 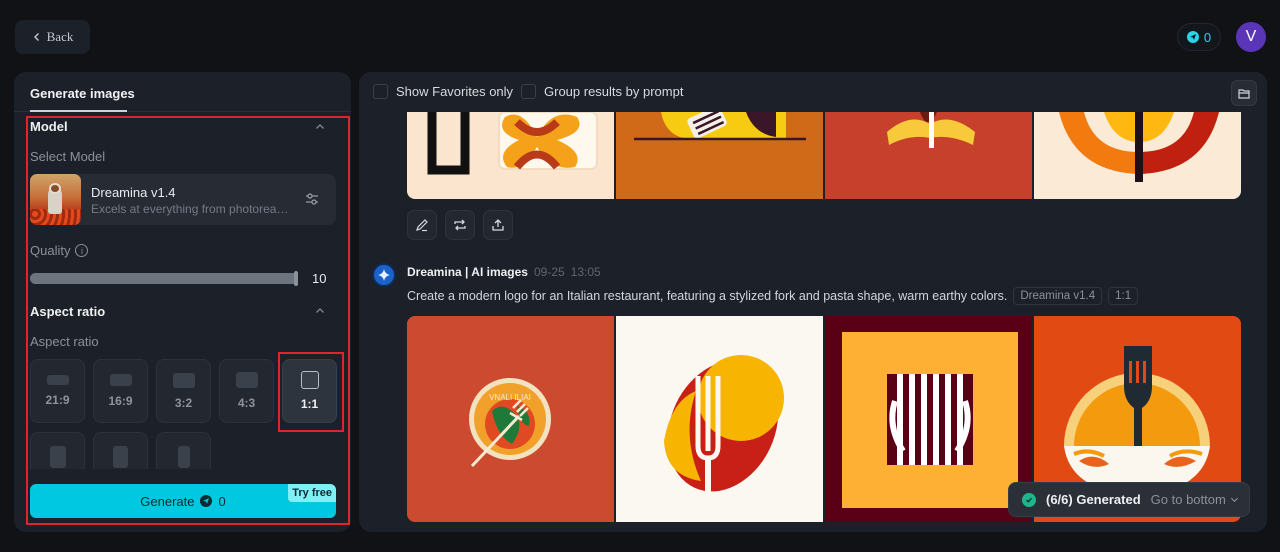 I want to click on generation-status: (6/6) Generated, so click(x=1093, y=499).